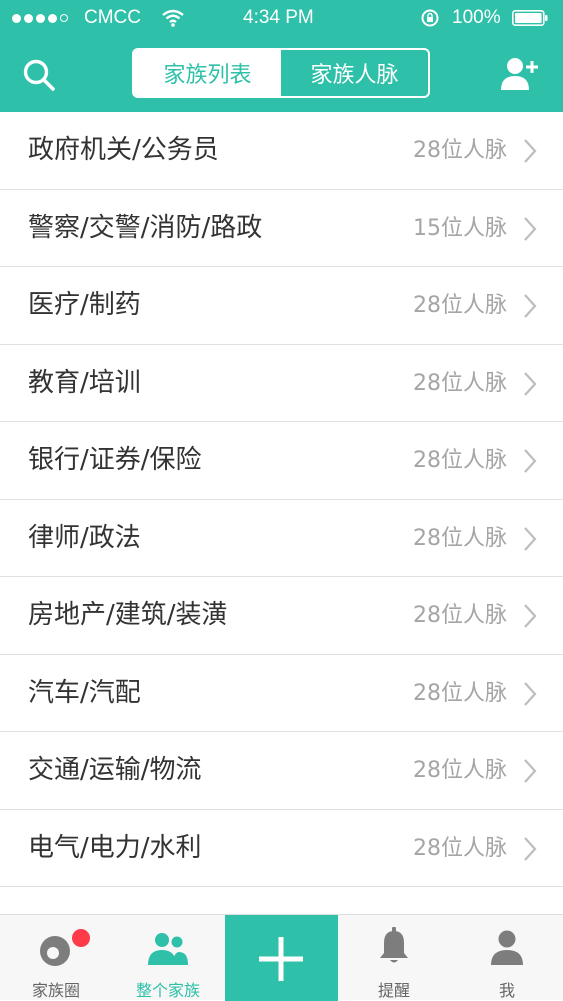 Image resolution: width=563 pixels, height=1001 pixels. What do you see at coordinates (506, 990) in the screenshot?
I see `tab-label: 我` at bounding box center [506, 990].